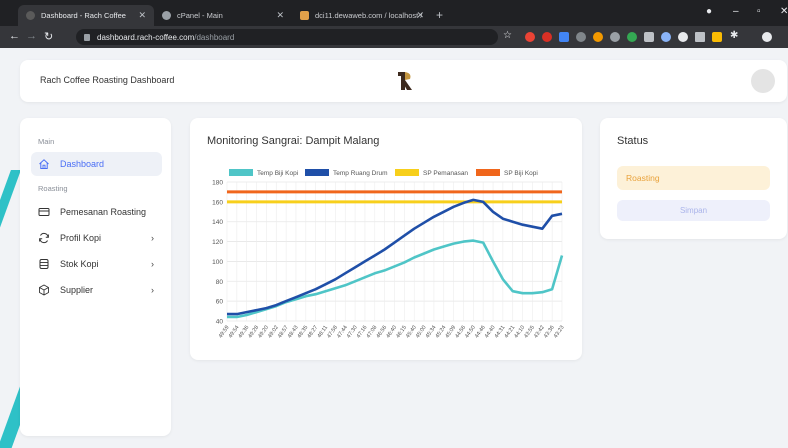  I want to click on y-tick-label: 100, so click(217, 262).